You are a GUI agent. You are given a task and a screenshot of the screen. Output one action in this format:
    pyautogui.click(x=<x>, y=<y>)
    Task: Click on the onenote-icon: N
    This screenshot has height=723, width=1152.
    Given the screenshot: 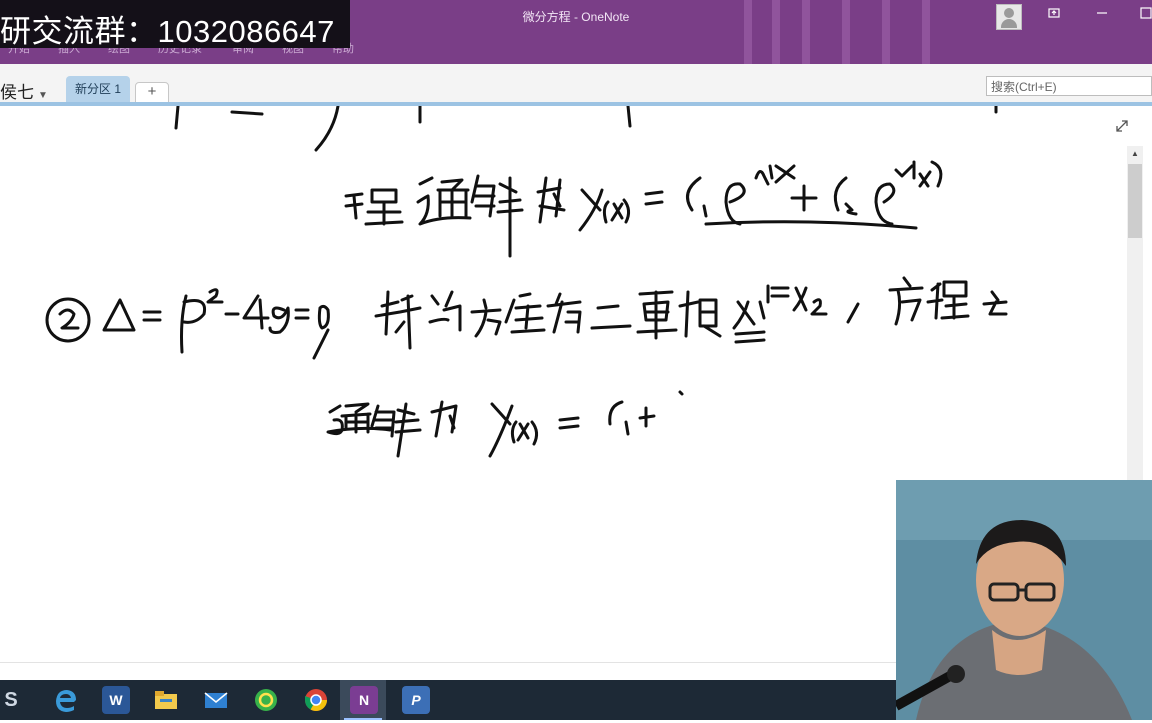 What is the action you would take?
    pyautogui.click(x=364, y=700)
    